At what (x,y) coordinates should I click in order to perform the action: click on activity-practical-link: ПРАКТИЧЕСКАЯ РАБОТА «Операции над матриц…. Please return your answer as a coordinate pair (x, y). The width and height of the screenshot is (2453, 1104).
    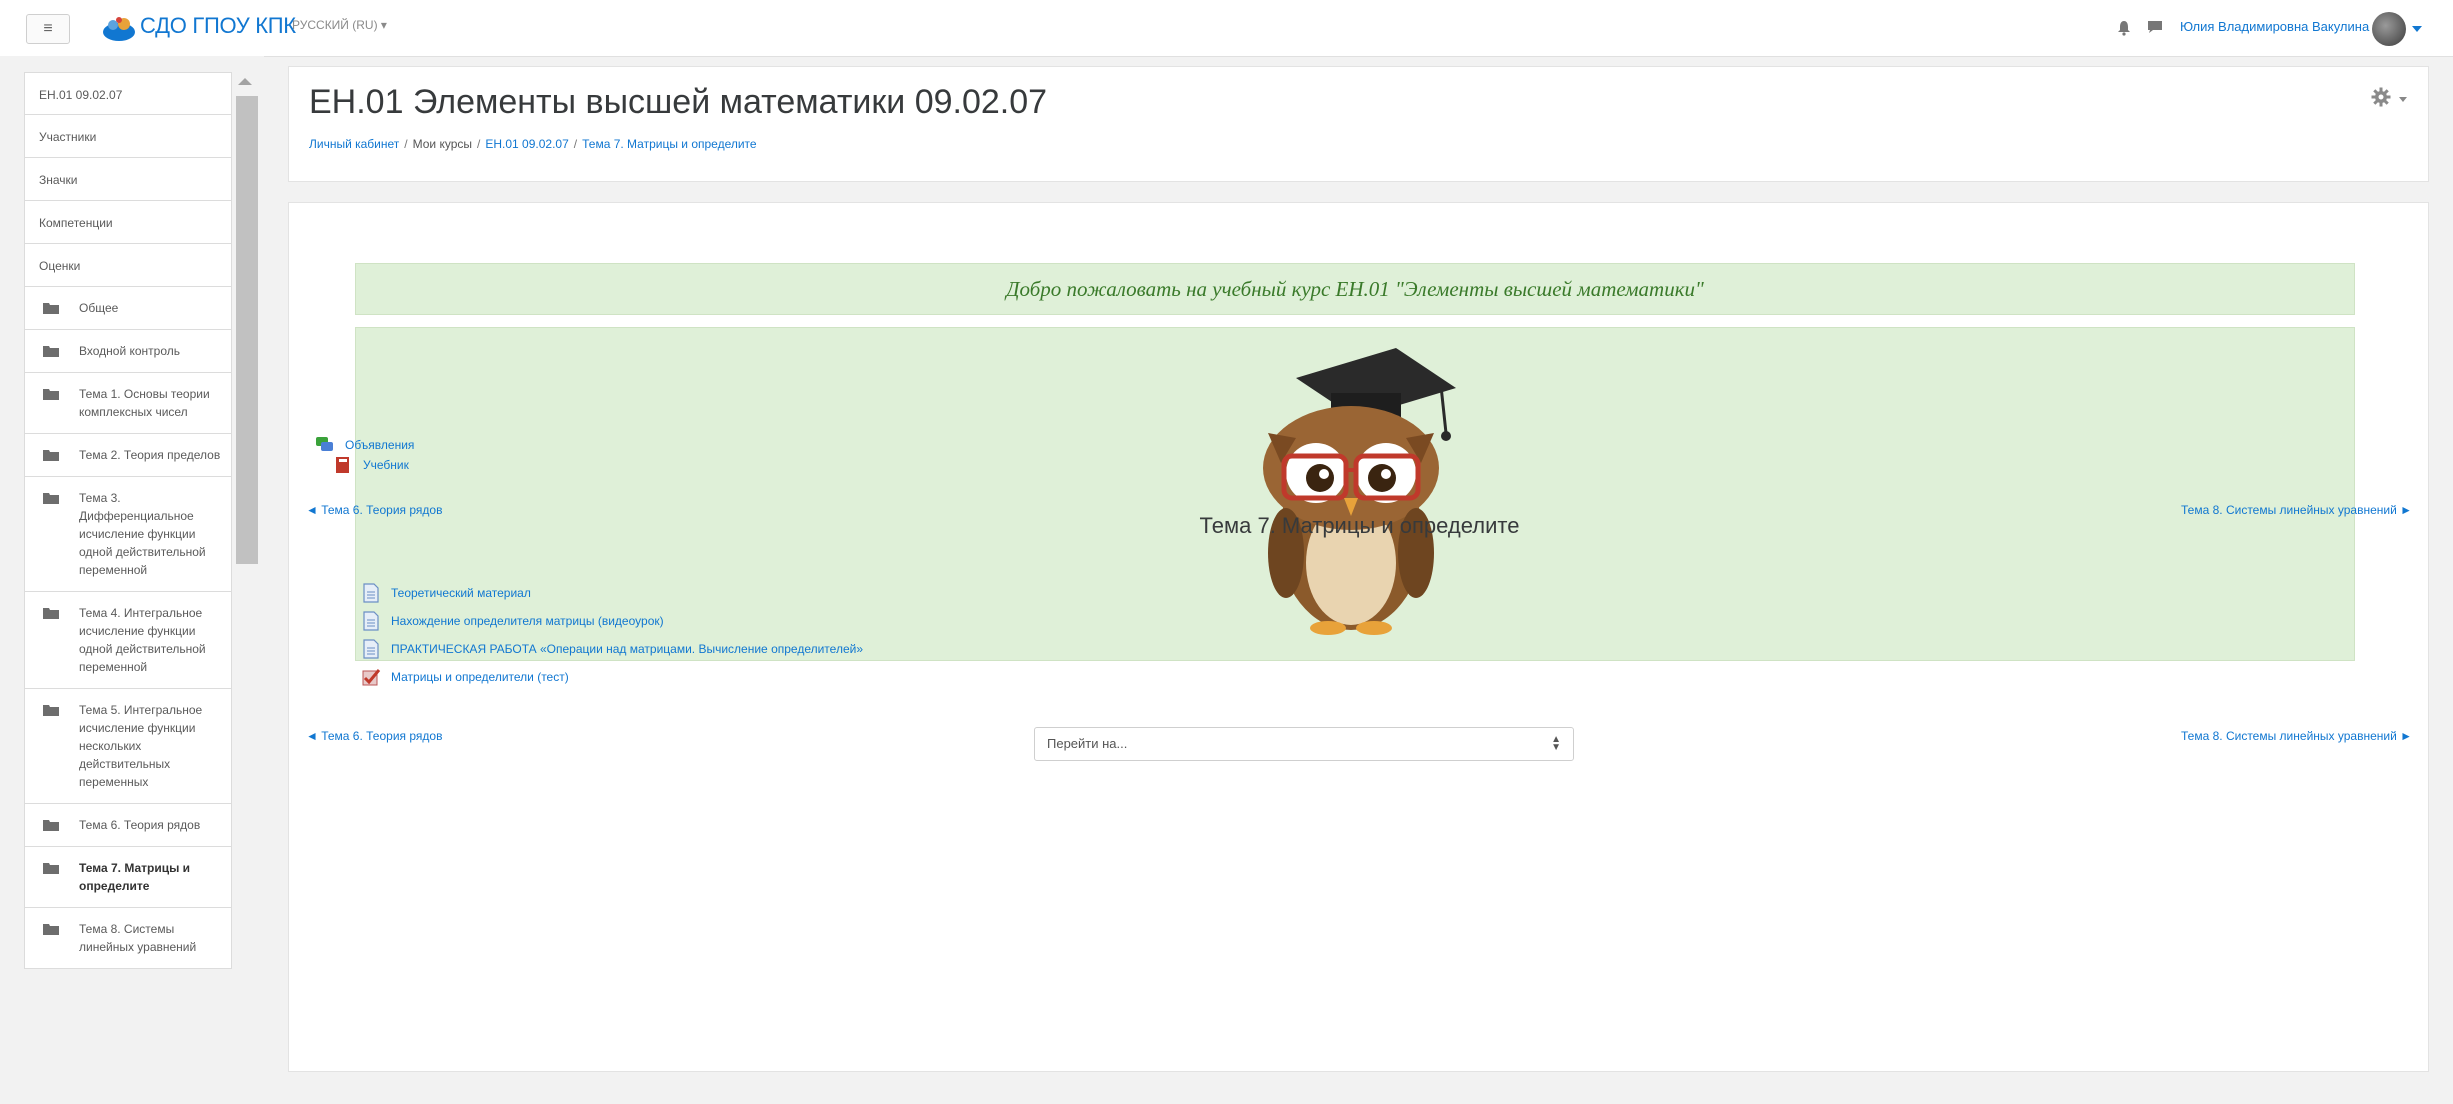
    Looking at the image, I should click on (627, 649).